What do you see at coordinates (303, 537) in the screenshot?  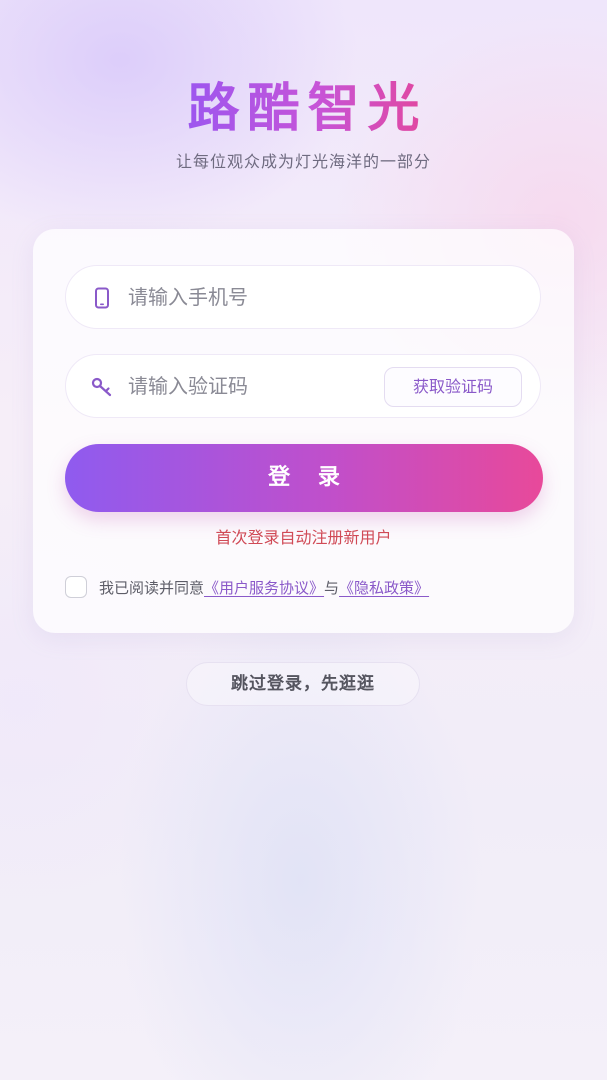 I see `first-login-hint: 首次登录自动注册新用户` at bounding box center [303, 537].